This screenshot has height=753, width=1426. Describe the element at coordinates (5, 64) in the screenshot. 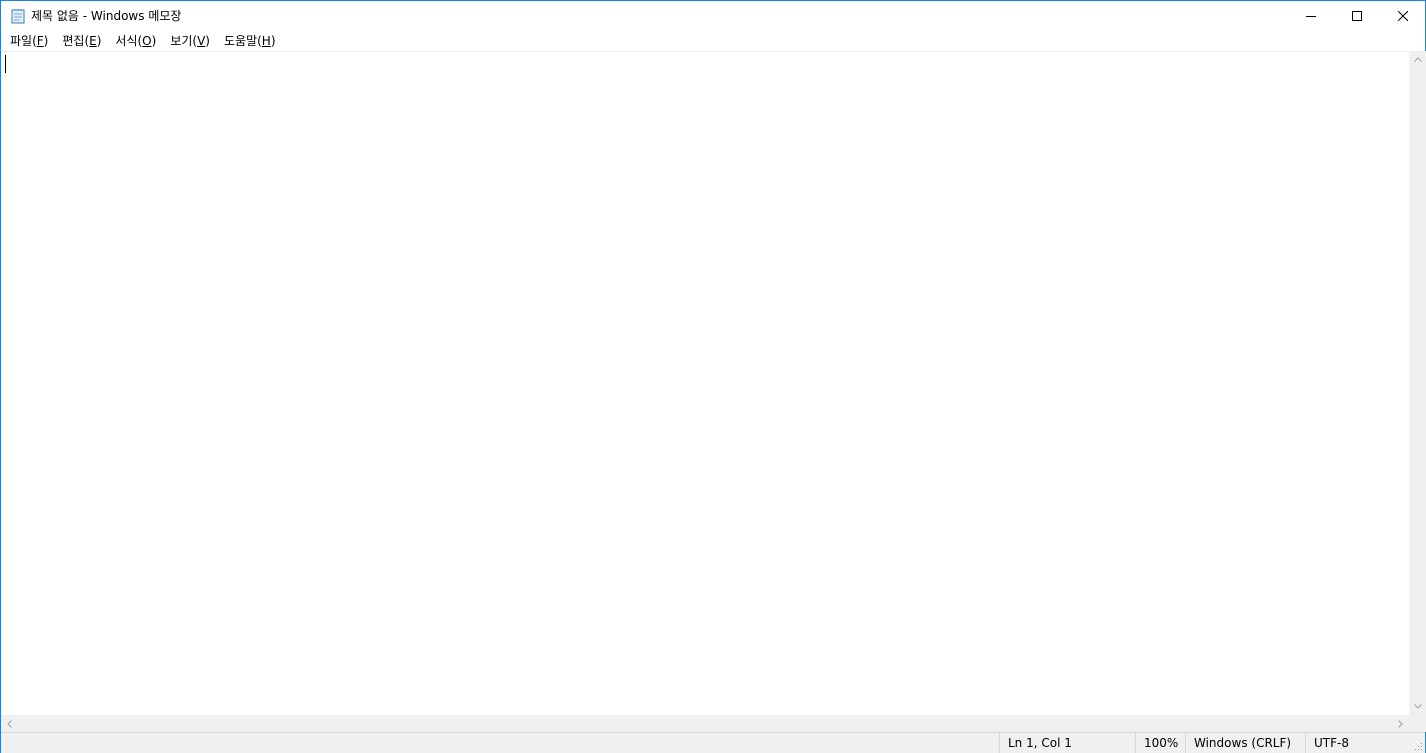

I see `text-caret` at that location.